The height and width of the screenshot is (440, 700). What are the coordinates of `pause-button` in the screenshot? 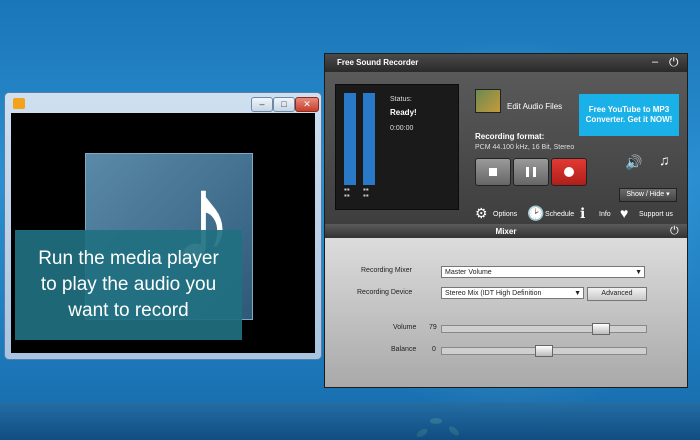 It's located at (531, 172).